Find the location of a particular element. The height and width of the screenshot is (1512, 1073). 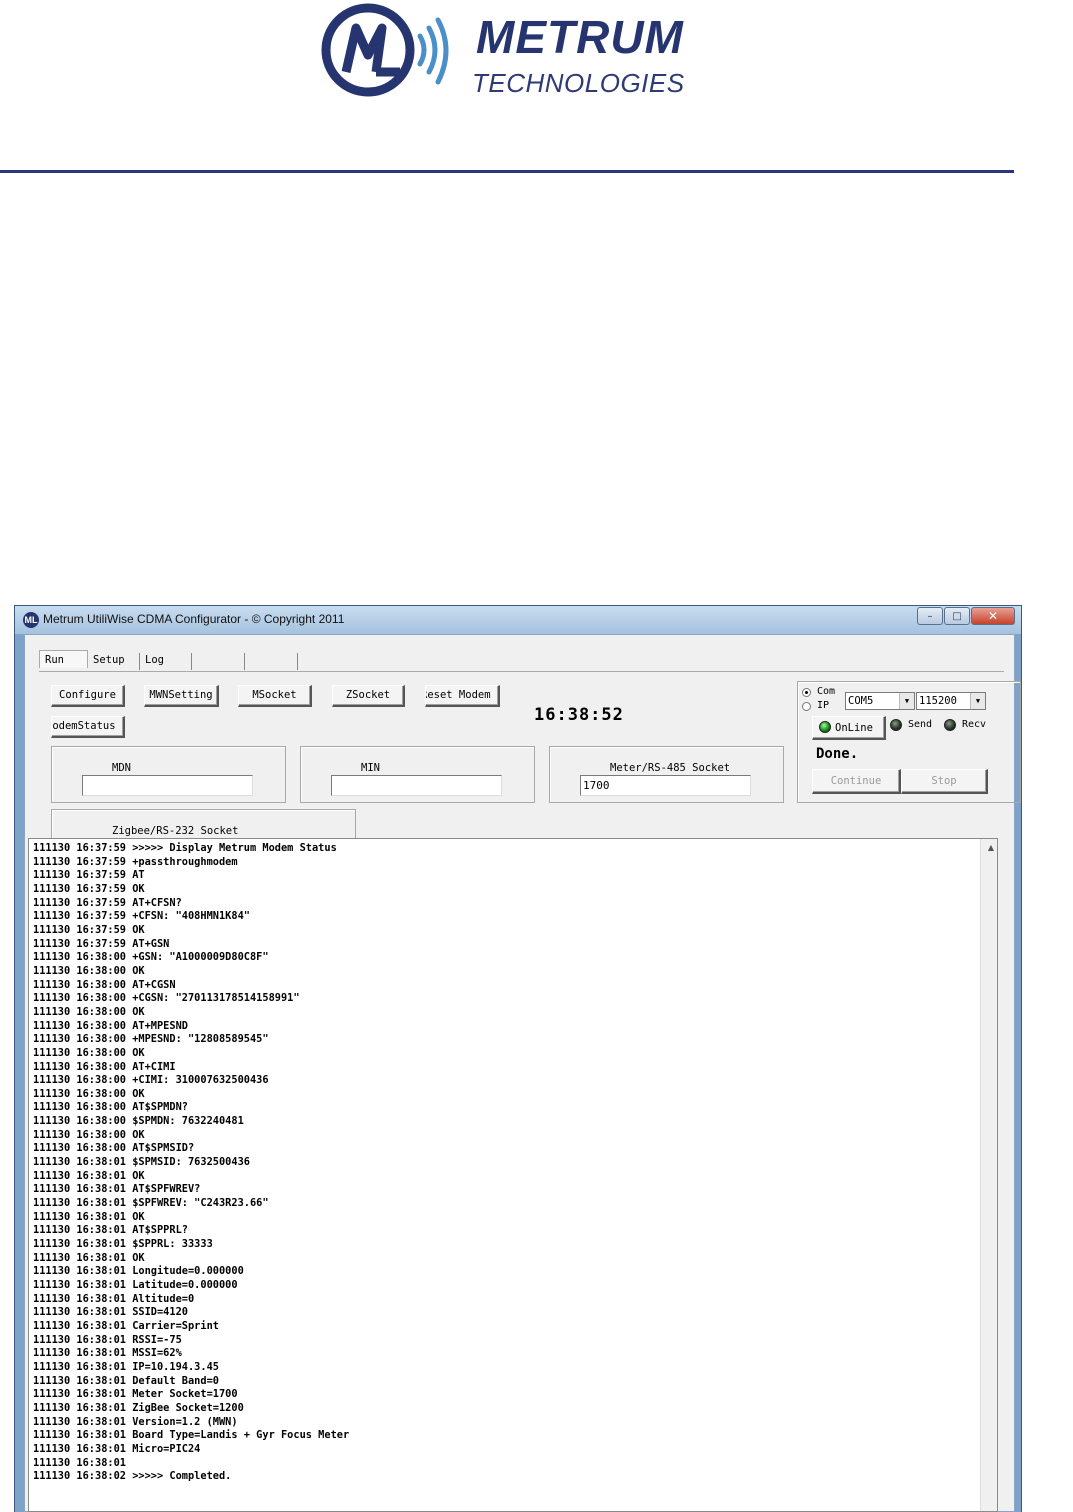

reset-modem-button: Reset Modem is located at coordinates (462, 696).